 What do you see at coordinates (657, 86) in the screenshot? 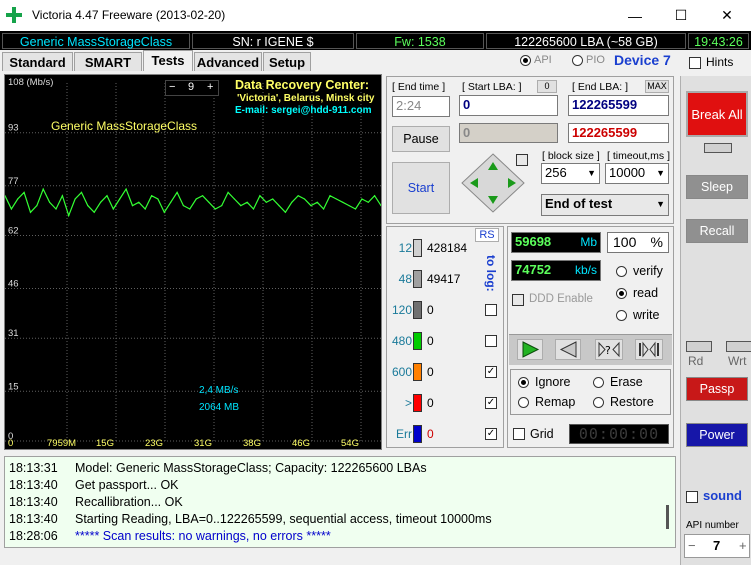
I see `end-lba-max-button: MAX` at bounding box center [657, 86].